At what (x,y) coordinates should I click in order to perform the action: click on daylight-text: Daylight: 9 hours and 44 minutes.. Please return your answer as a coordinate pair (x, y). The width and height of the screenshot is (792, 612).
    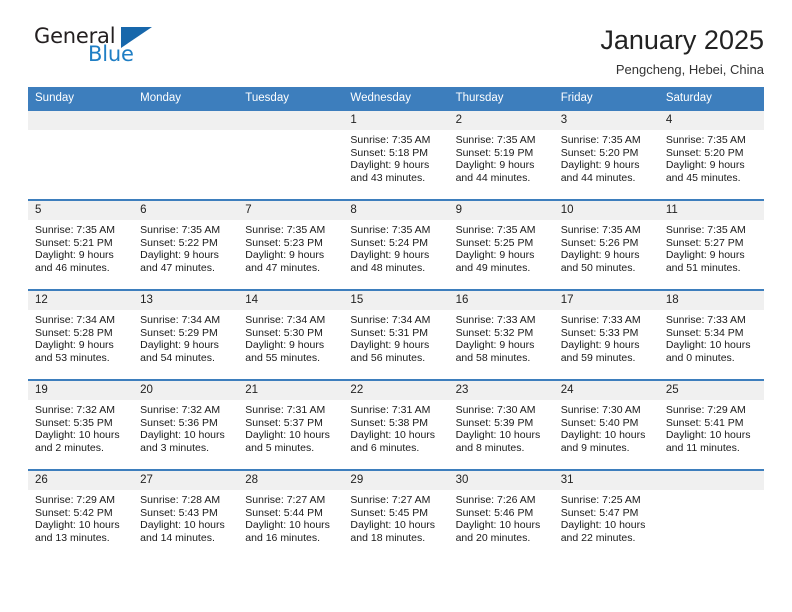
    Looking at the image, I should click on (600, 171).